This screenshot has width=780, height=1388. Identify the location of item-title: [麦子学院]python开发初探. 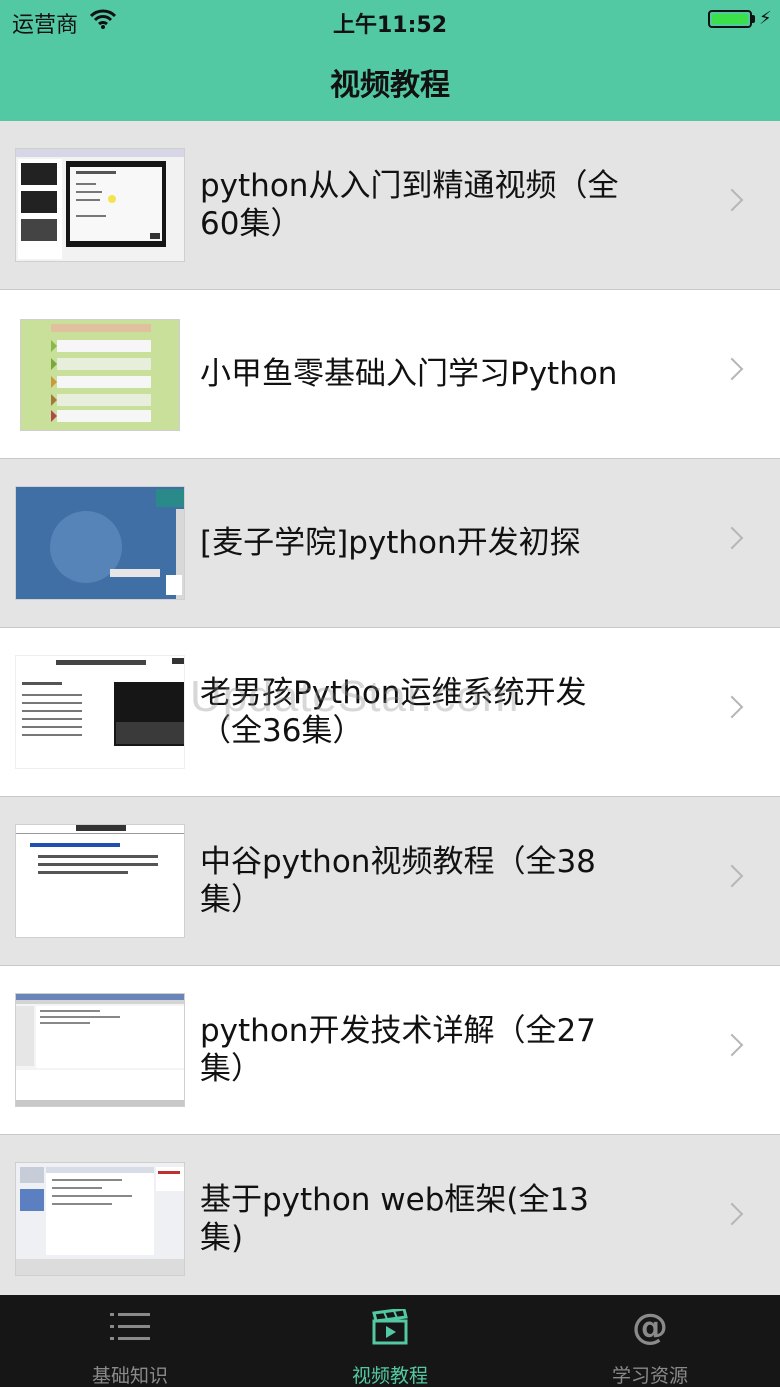
(390, 543).